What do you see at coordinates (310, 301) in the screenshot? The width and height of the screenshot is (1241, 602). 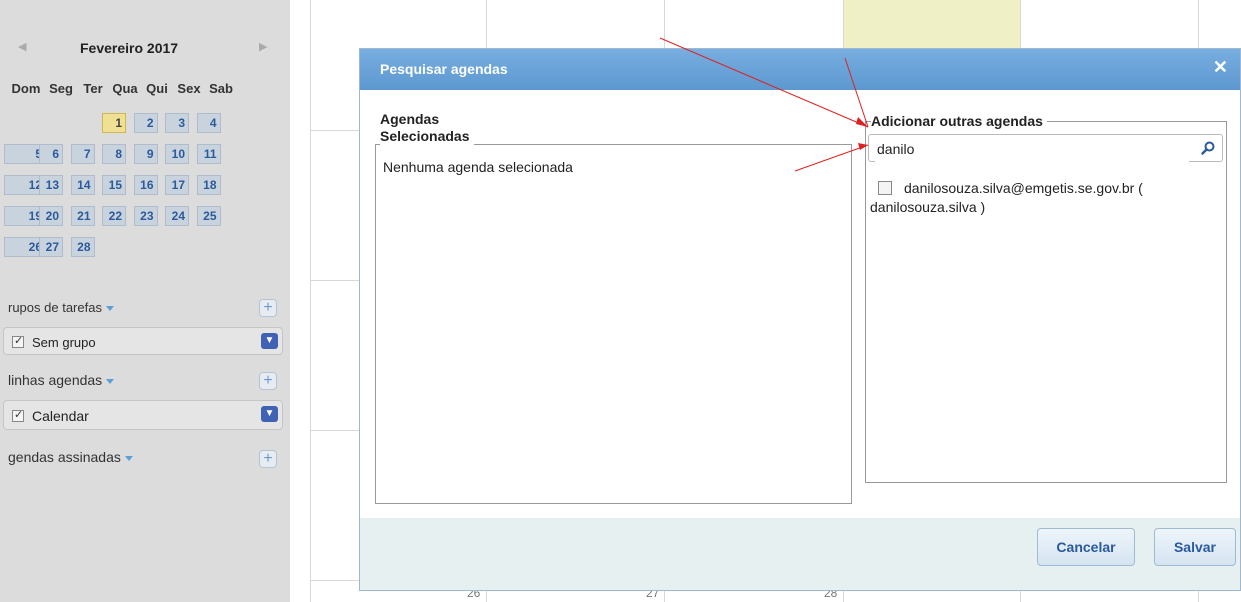 I see `grid-line` at bounding box center [310, 301].